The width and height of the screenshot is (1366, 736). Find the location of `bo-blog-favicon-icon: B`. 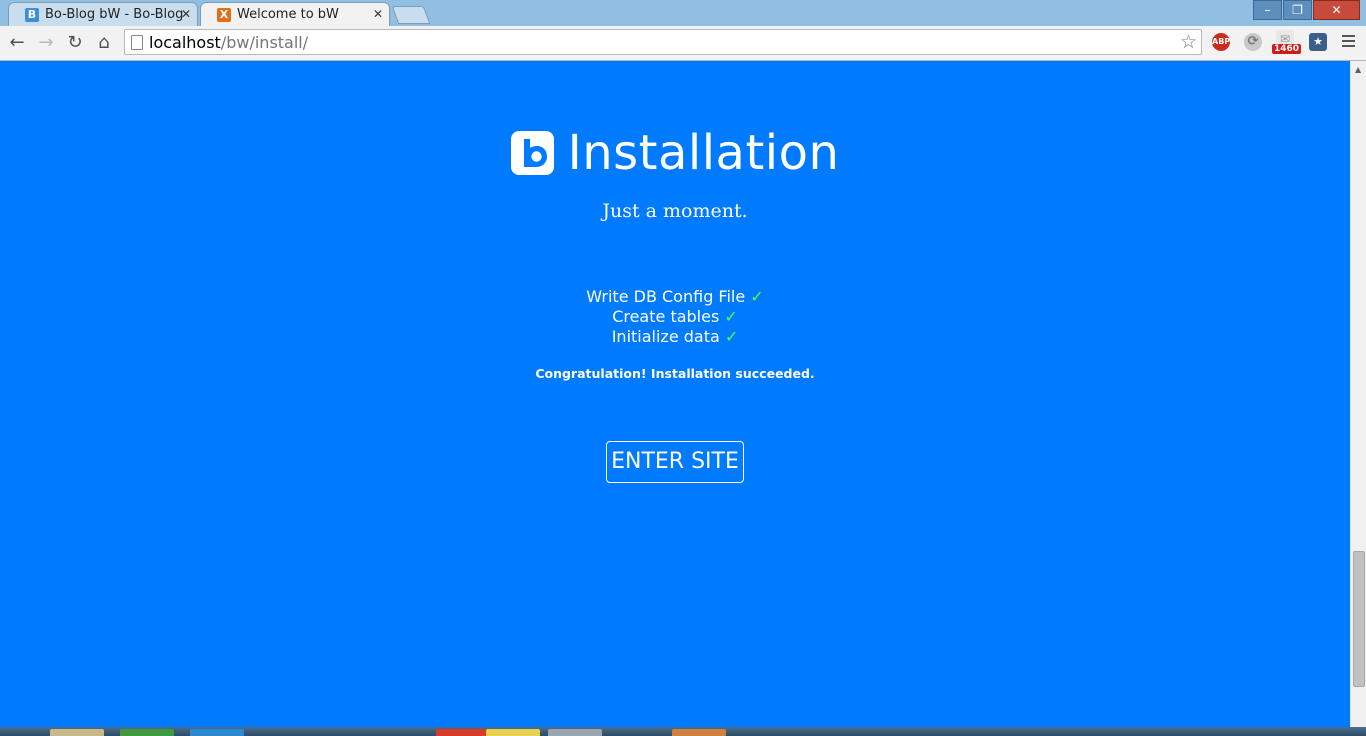

bo-blog-favicon-icon: B is located at coordinates (32, 15).